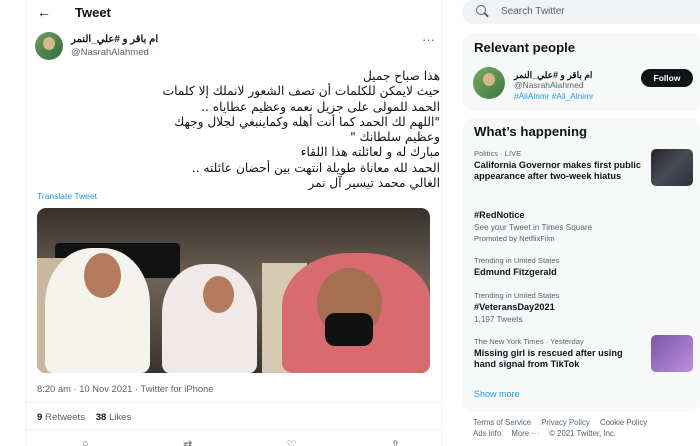  What do you see at coordinates (39, 417) in the screenshot?
I see `retweets-count: 9` at bounding box center [39, 417].